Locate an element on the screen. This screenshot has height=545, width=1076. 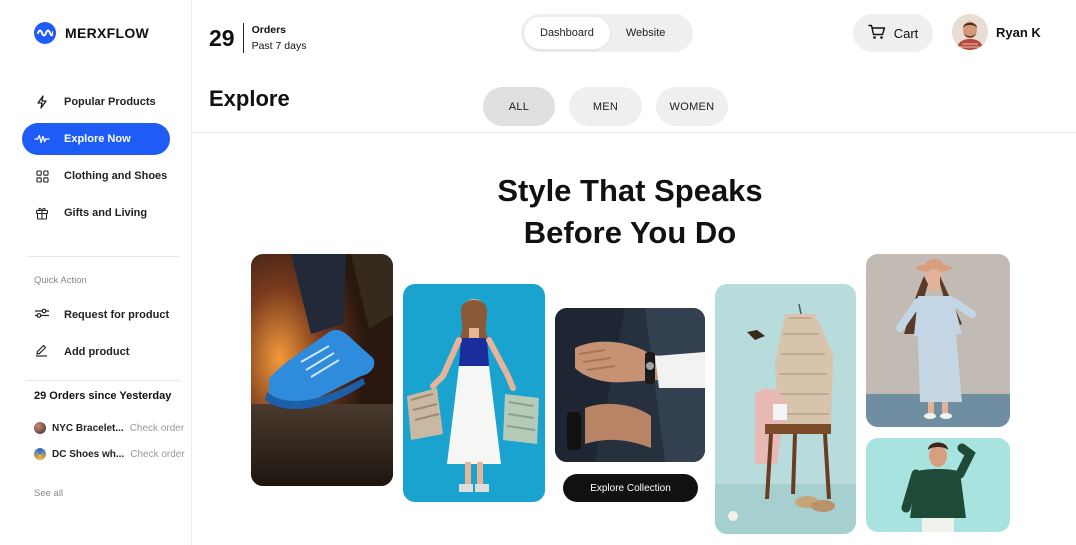
recent-order-row: DC Shoes wh... Check order is located at coordinates (109, 454).